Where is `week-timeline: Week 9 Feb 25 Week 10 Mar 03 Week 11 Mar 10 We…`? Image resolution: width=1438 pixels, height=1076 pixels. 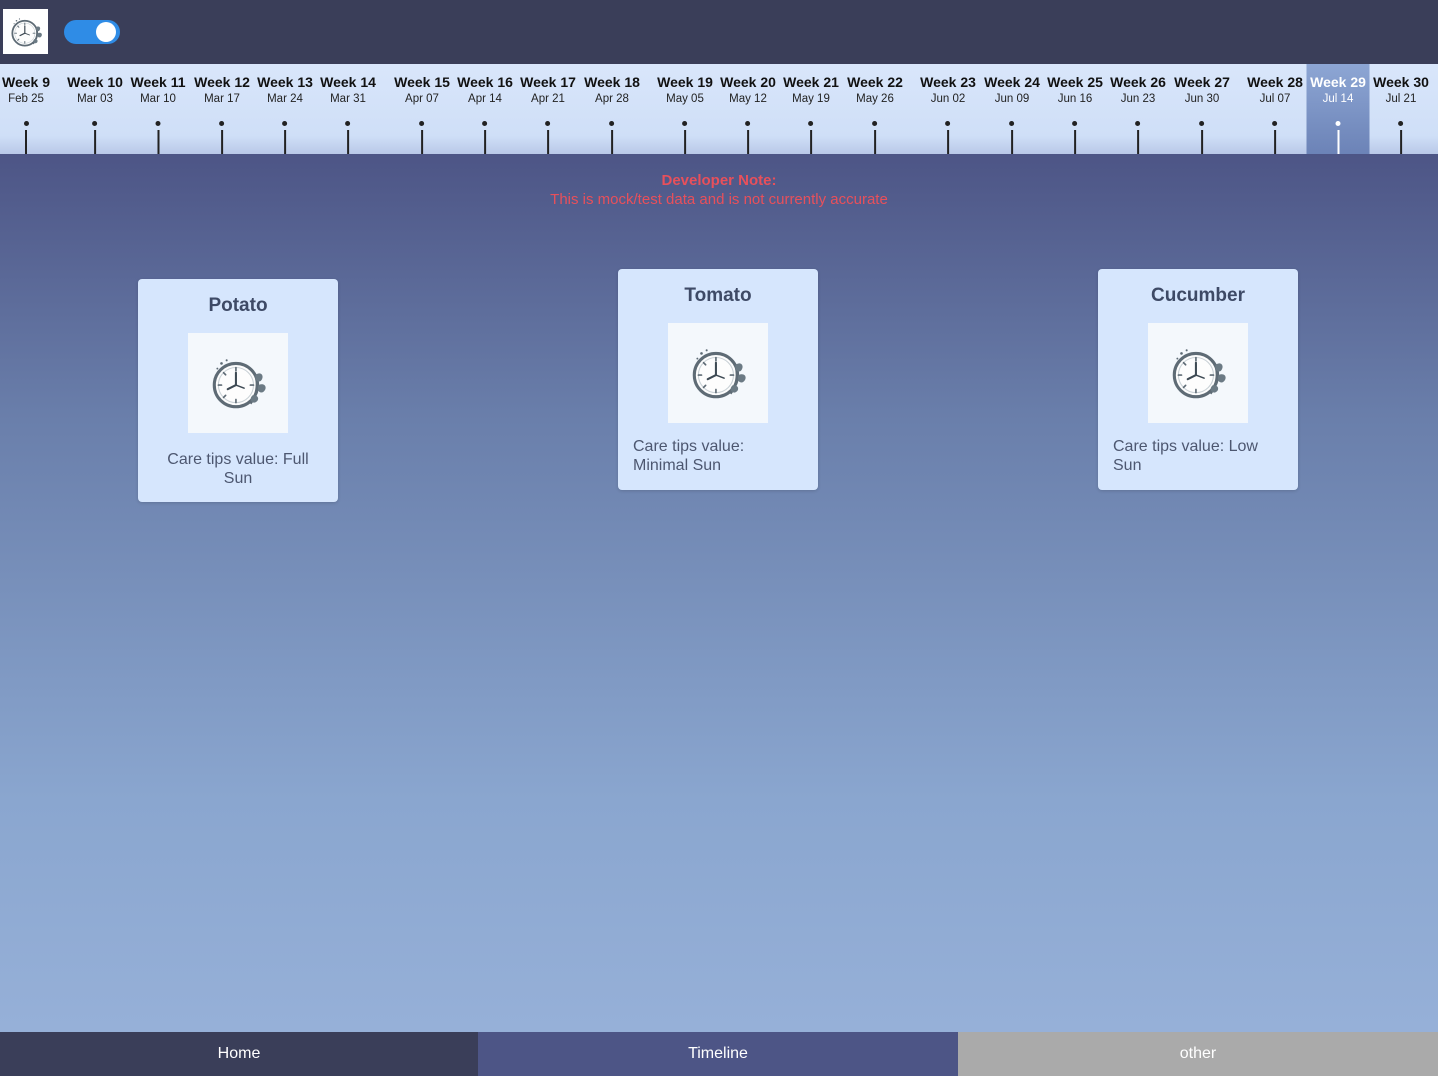 week-timeline: Week 9 Feb 25 Week 10 Mar 03 Week 11 Mar 10 We… is located at coordinates (719, 109).